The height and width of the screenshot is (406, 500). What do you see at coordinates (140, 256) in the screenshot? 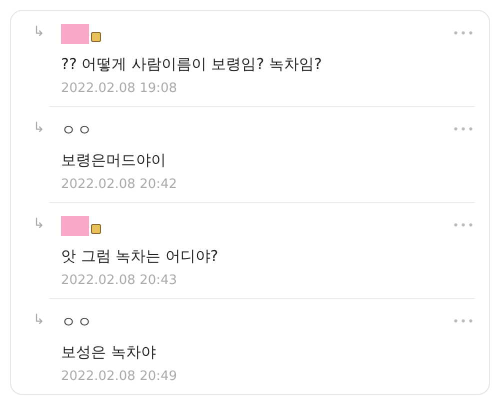
I see `comment-text: 앗 그럼 녹차는 어디야?` at bounding box center [140, 256].